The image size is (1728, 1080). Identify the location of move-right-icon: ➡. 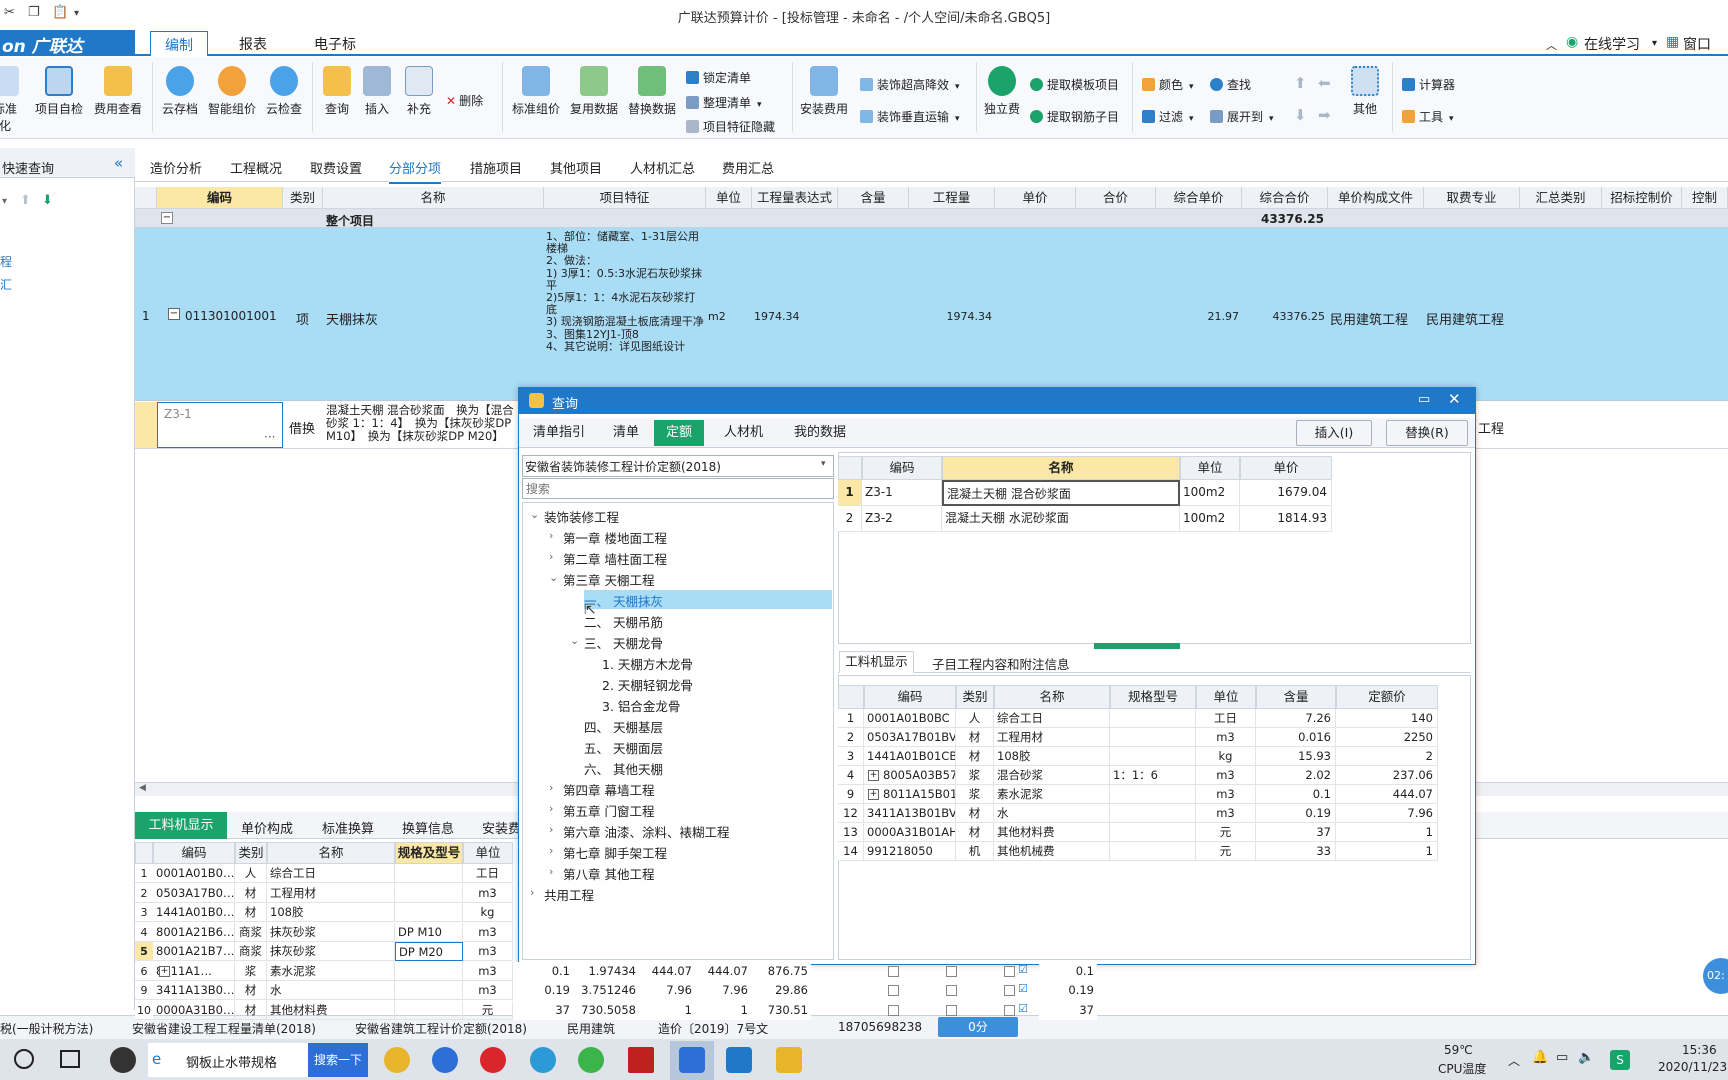
(1324, 115).